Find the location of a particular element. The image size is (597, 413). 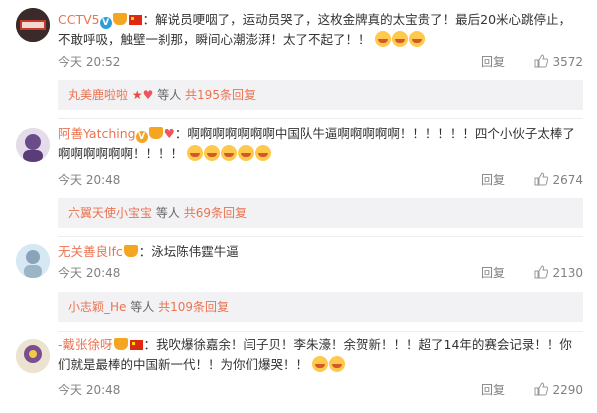

username: 阿善Yatching is located at coordinates (97, 133).